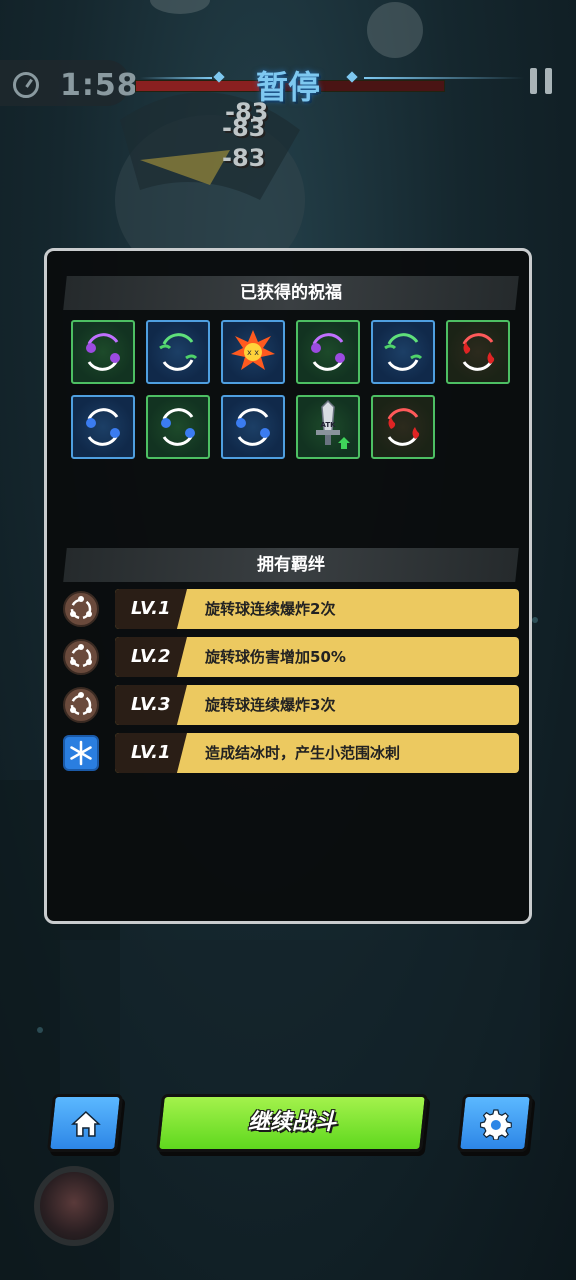 This screenshot has height=1280, width=576. I want to click on blessings-header: 已获得的祝福, so click(291, 293).